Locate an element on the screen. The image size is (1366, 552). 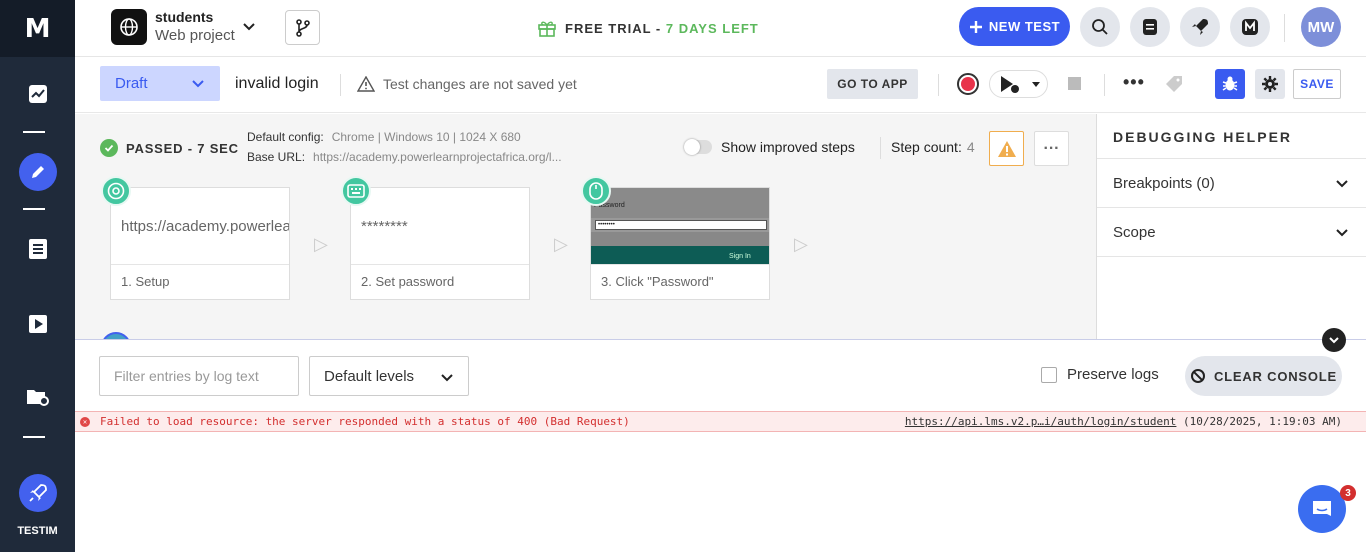
step-type-badge is located at coordinates (596, 191).